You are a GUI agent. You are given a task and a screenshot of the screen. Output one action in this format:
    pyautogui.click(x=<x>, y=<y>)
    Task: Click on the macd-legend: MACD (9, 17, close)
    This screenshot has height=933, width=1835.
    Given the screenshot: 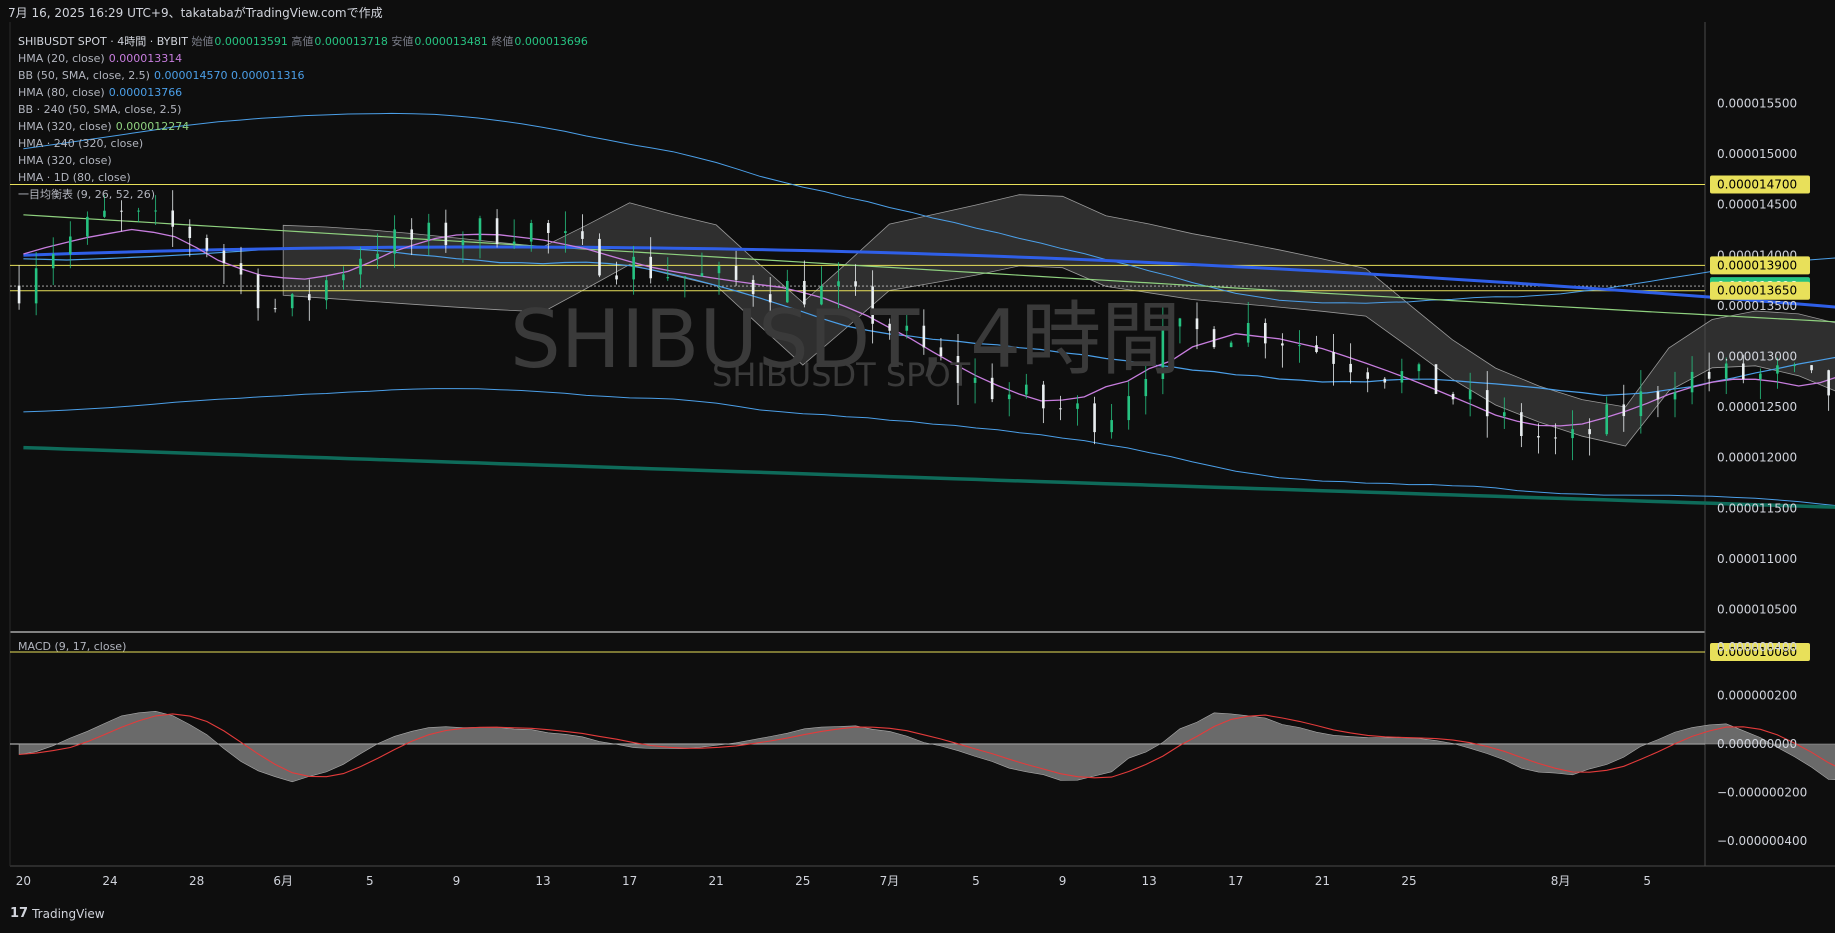 What is the action you would take?
    pyautogui.click(x=72, y=646)
    